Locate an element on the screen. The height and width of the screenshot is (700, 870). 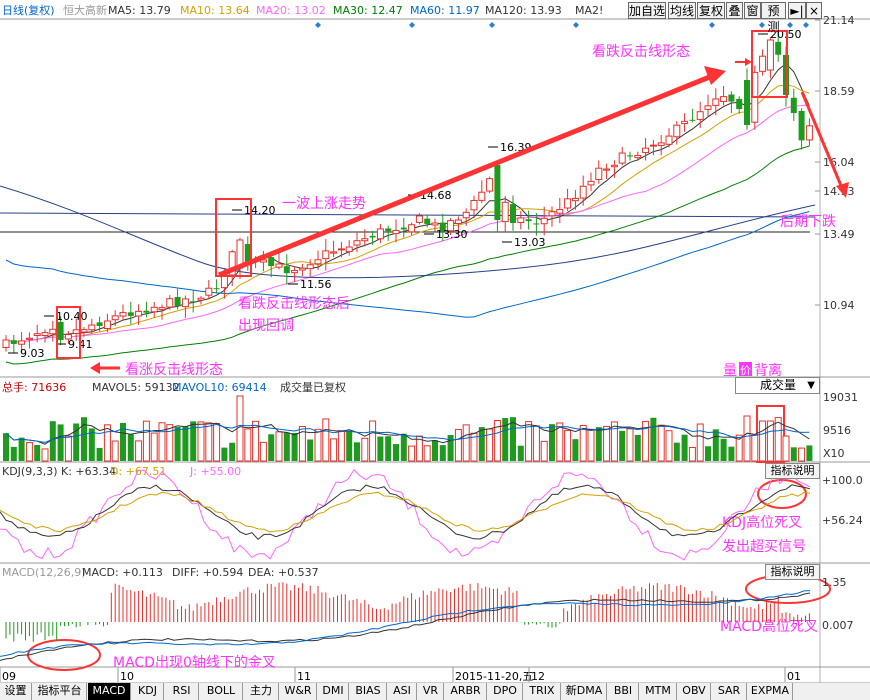
indicator-tab: BIAS is located at coordinates (368, 691).